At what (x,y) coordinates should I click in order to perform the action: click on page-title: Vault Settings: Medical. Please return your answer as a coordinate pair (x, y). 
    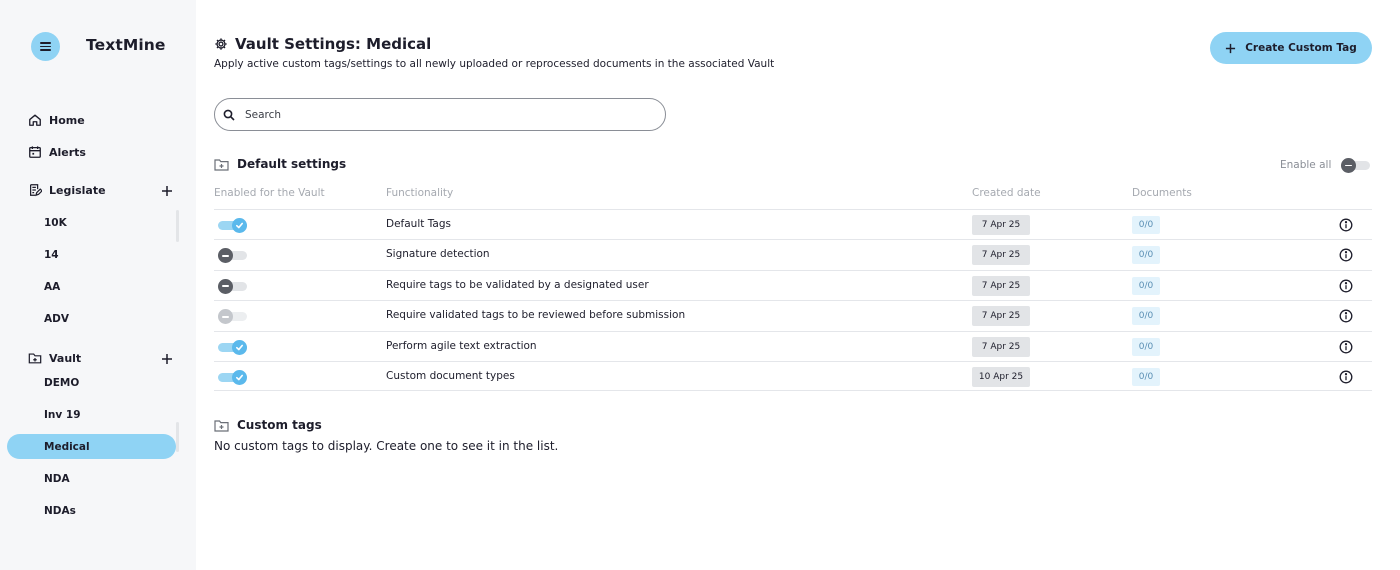
    Looking at the image, I should click on (322, 44).